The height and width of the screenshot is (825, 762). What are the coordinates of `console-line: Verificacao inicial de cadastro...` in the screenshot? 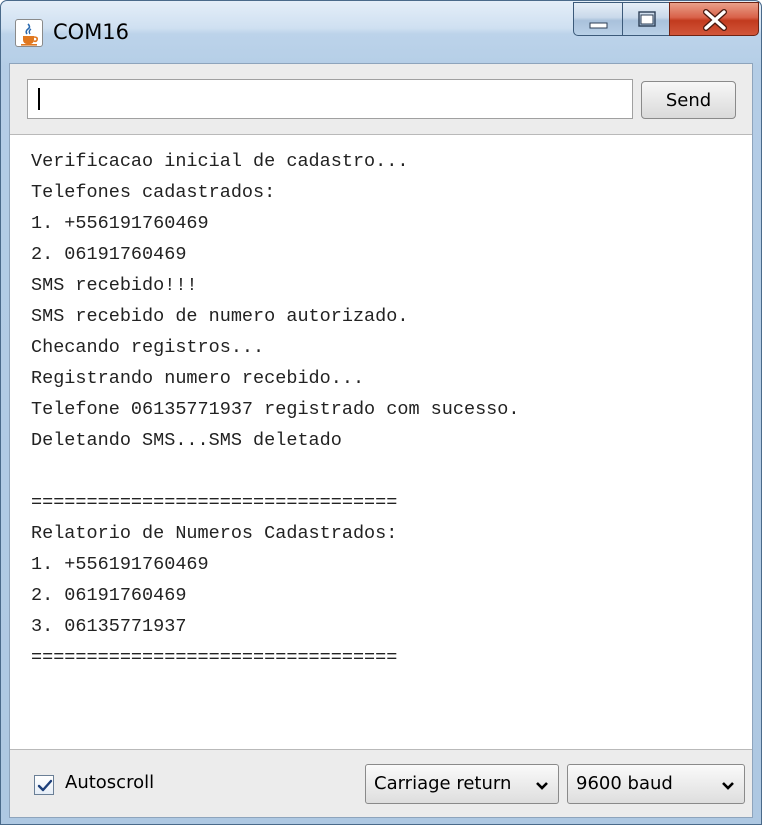 It's located at (220, 161).